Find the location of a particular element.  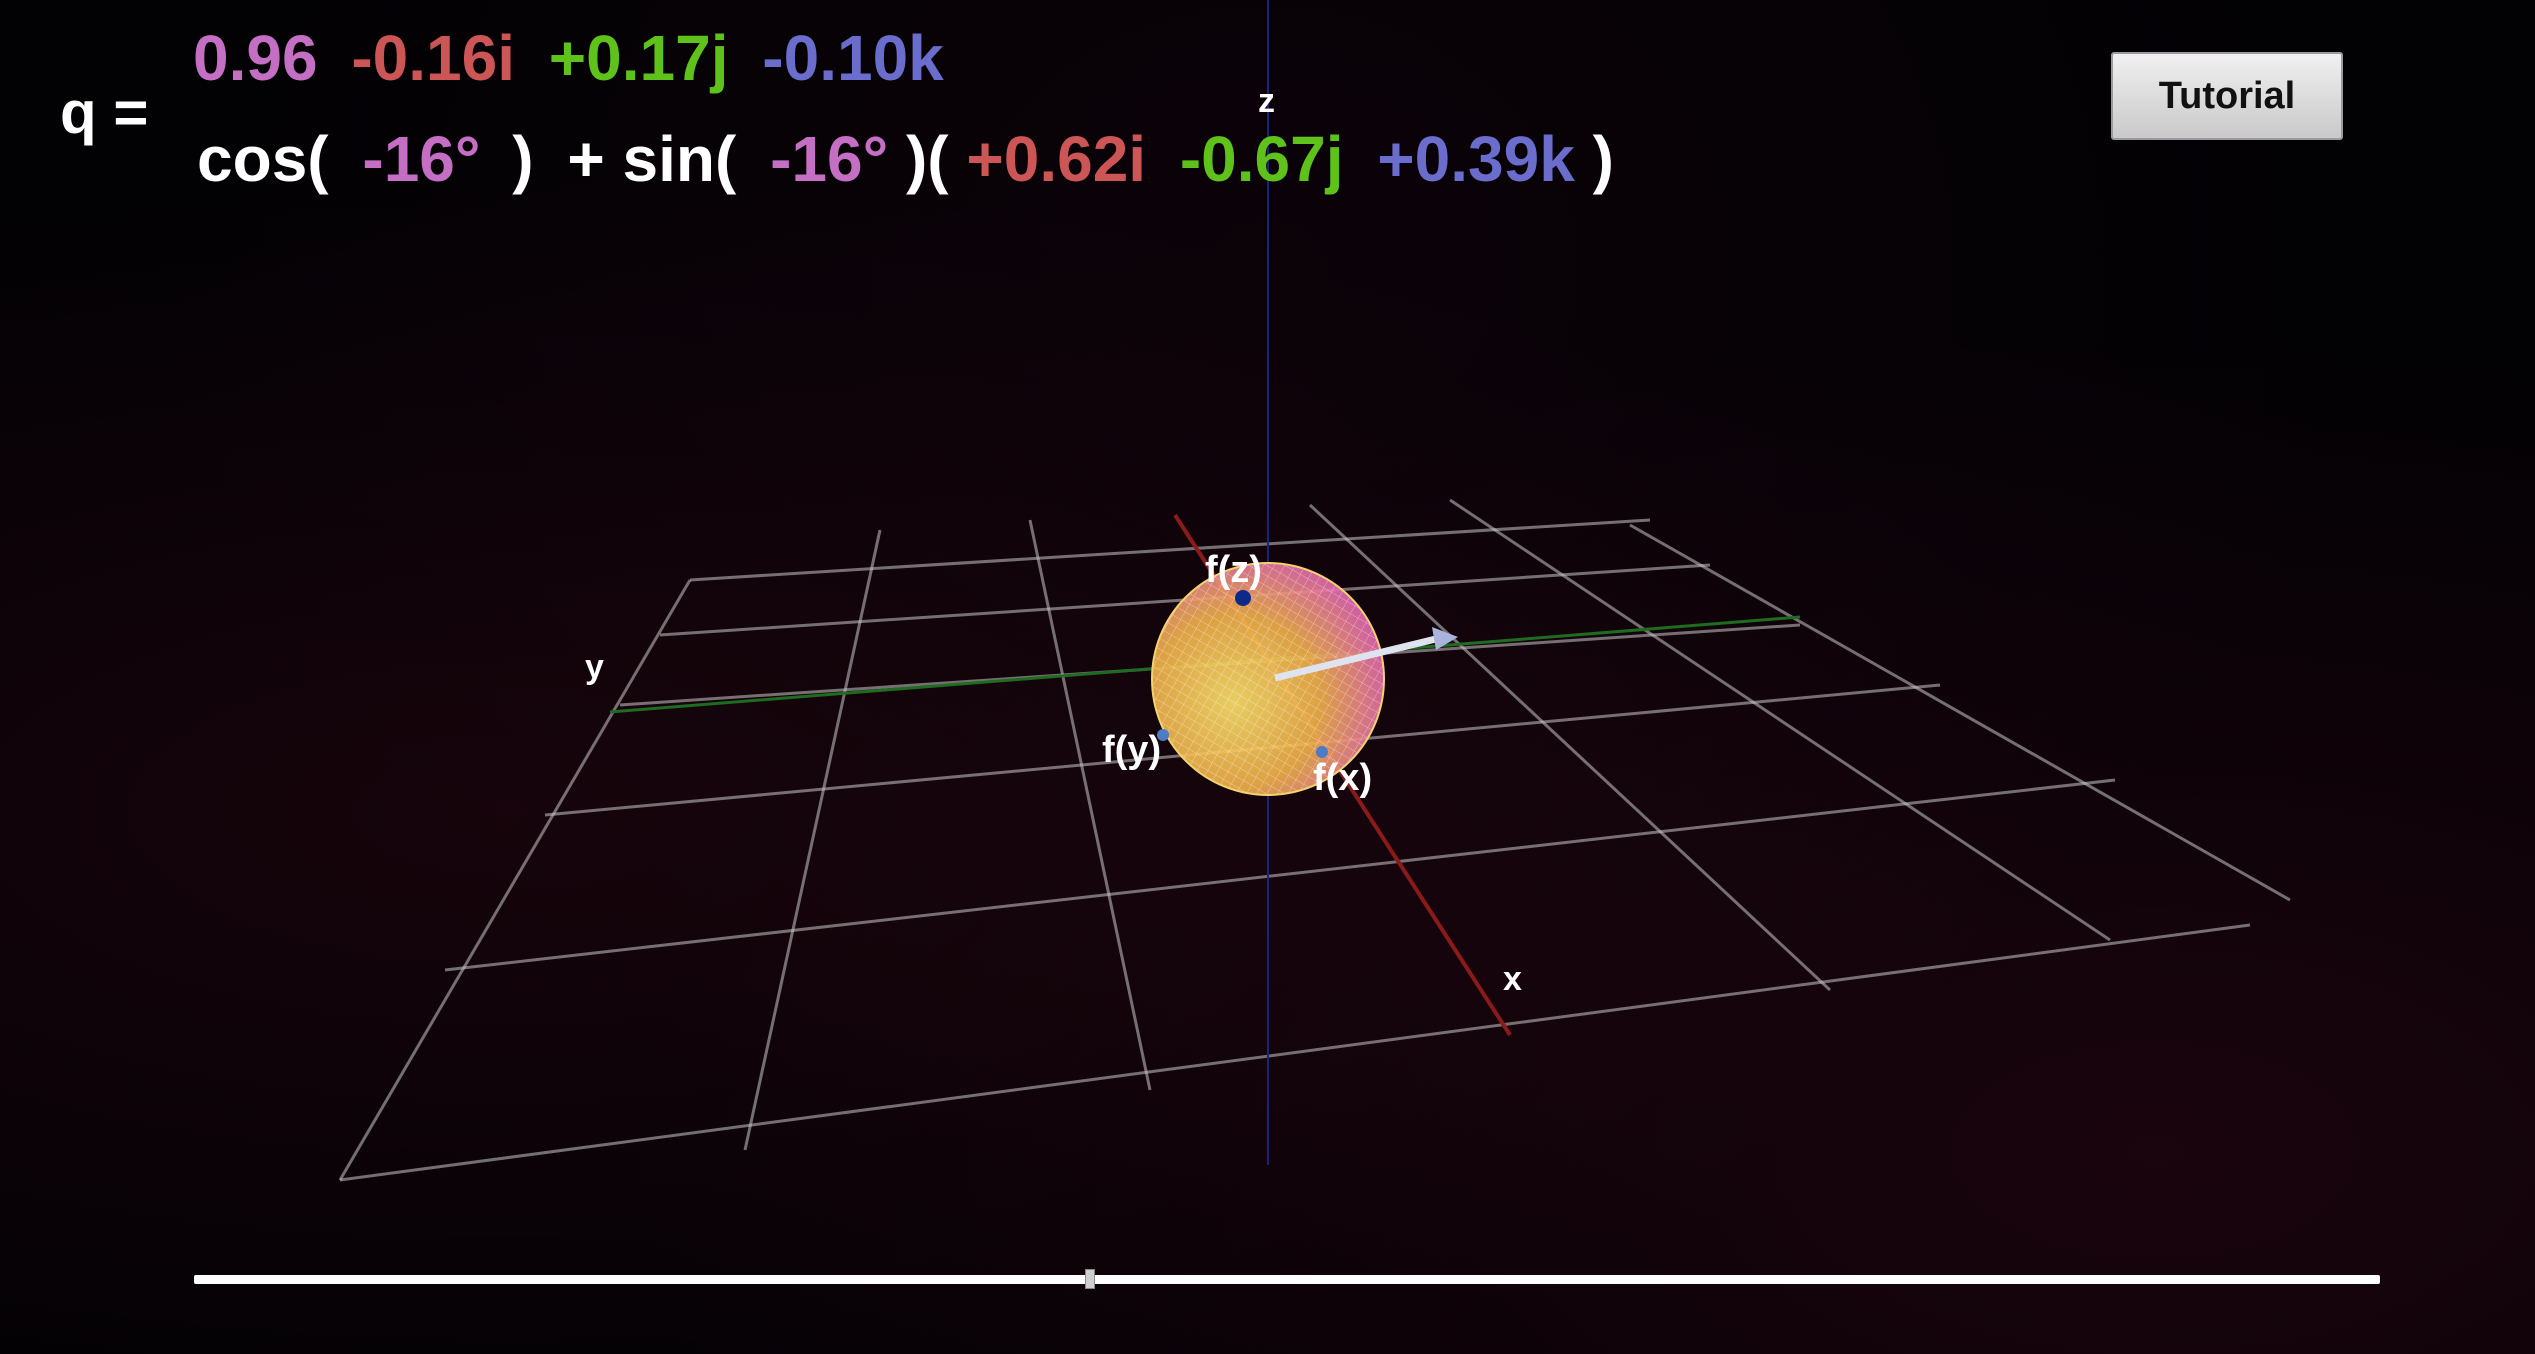

polar-sin: + sin( is located at coordinates (652, 159).